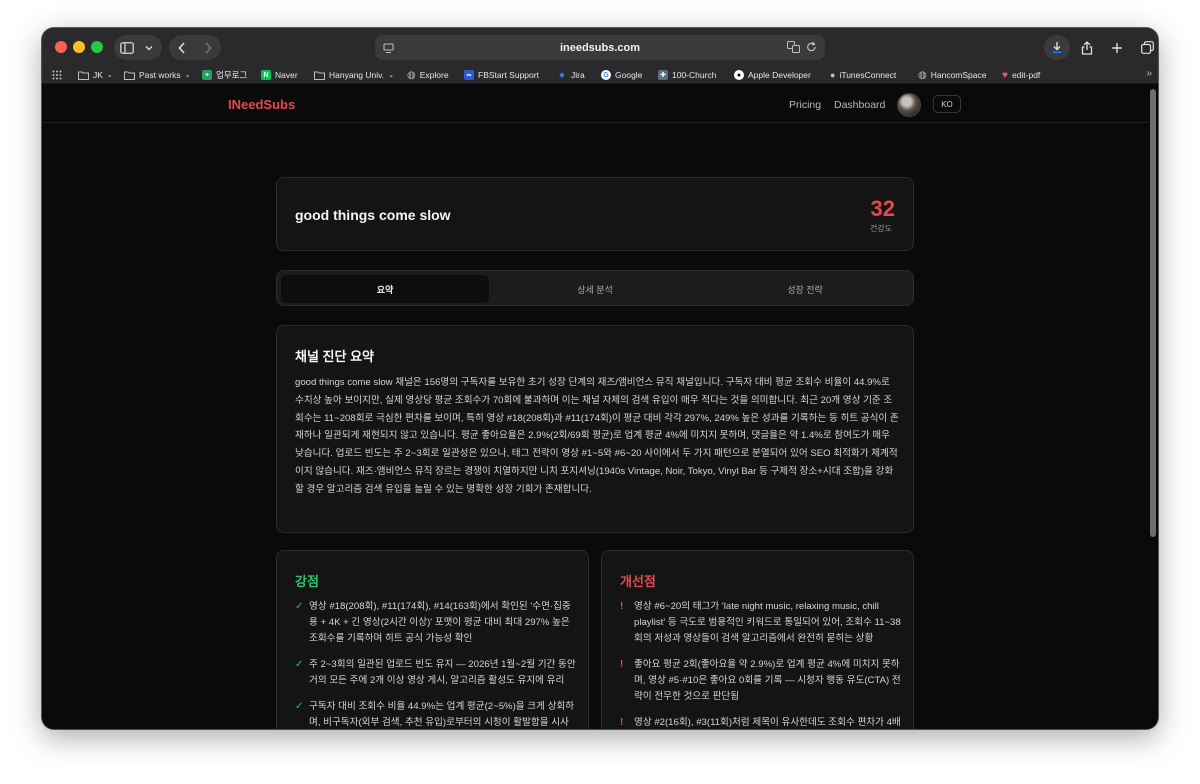 This screenshot has width=1200, height=784. I want to click on bookmark-itunesconnect: ● iTunesConnect, so click(863, 75).